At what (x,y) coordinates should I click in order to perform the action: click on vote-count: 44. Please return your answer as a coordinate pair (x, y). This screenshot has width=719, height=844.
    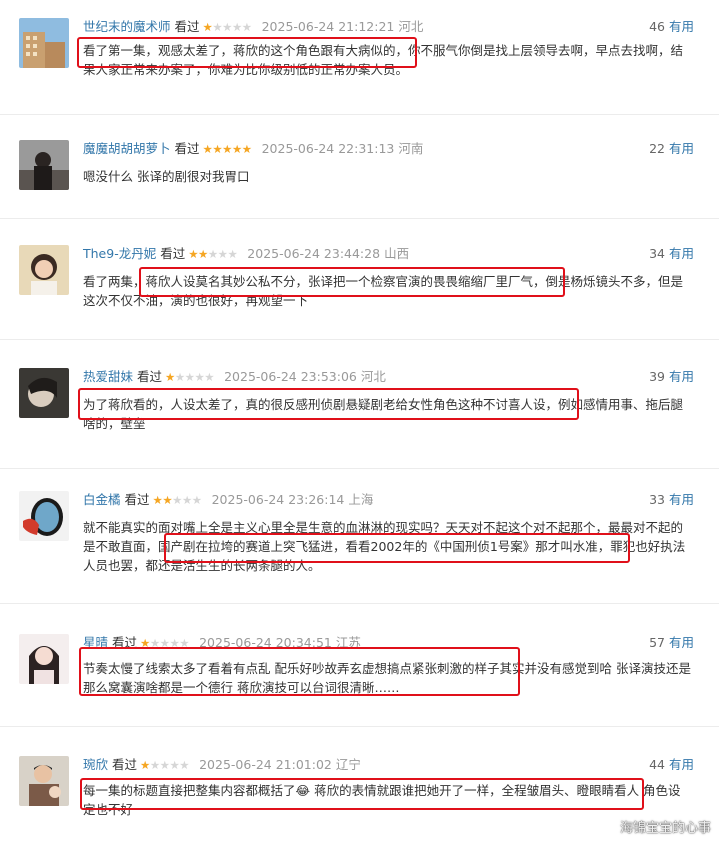
    Looking at the image, I should click on (657, 764).